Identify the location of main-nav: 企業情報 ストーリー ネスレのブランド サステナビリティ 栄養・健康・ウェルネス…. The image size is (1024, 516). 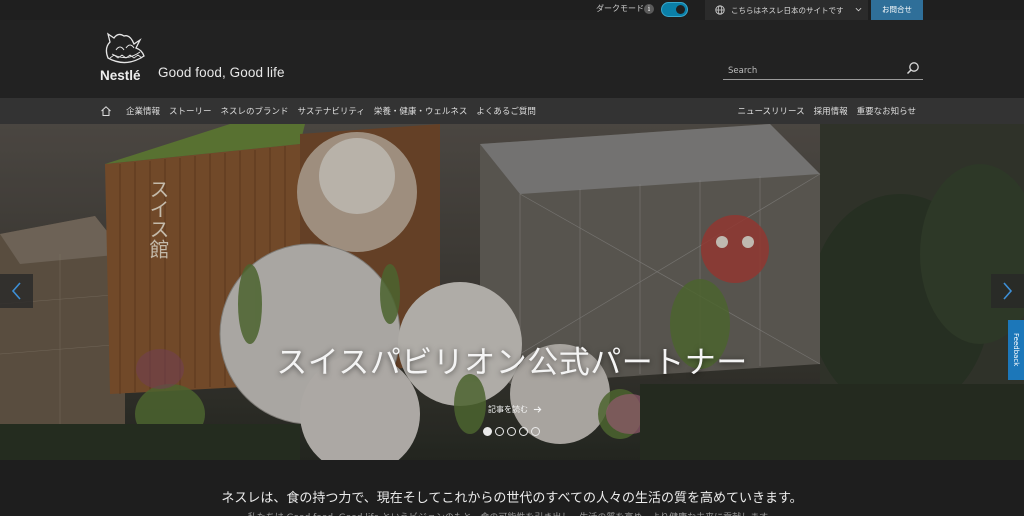
(512, 111).